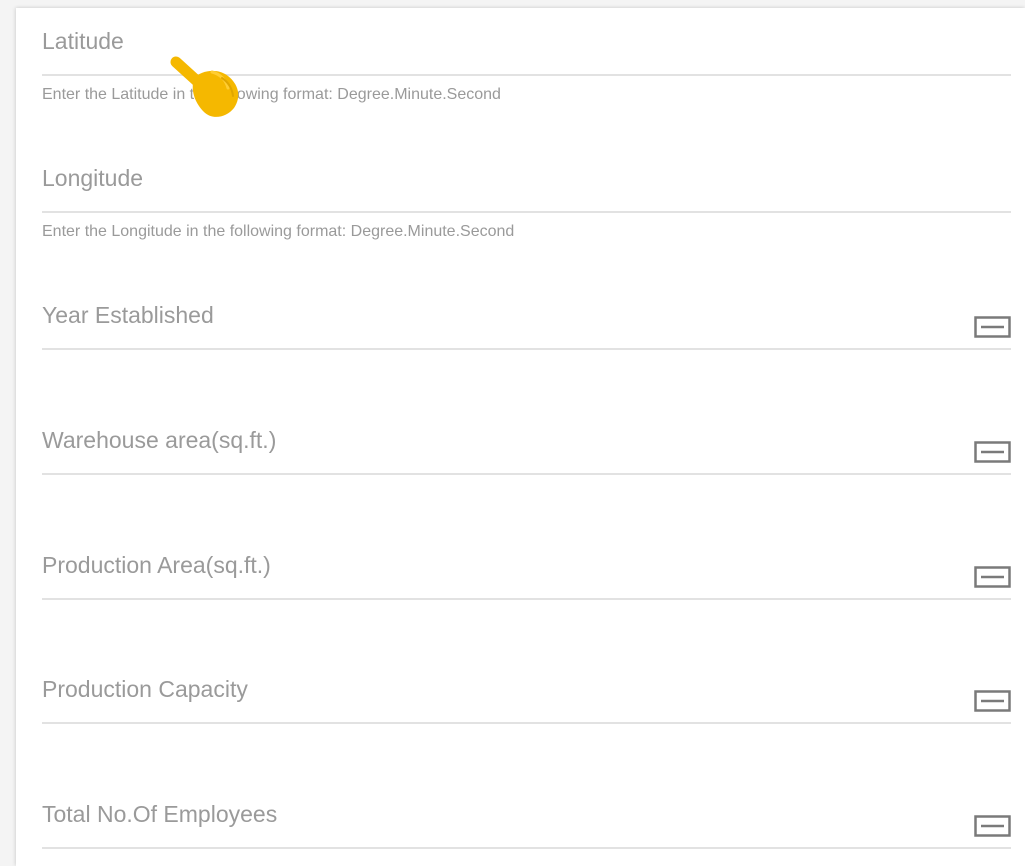 Image resolution: width=1025 pixels, height=866 pixels. Describe the element at coordinates (526, 349) in the screenshot. I see `year-established-underline` at that location.